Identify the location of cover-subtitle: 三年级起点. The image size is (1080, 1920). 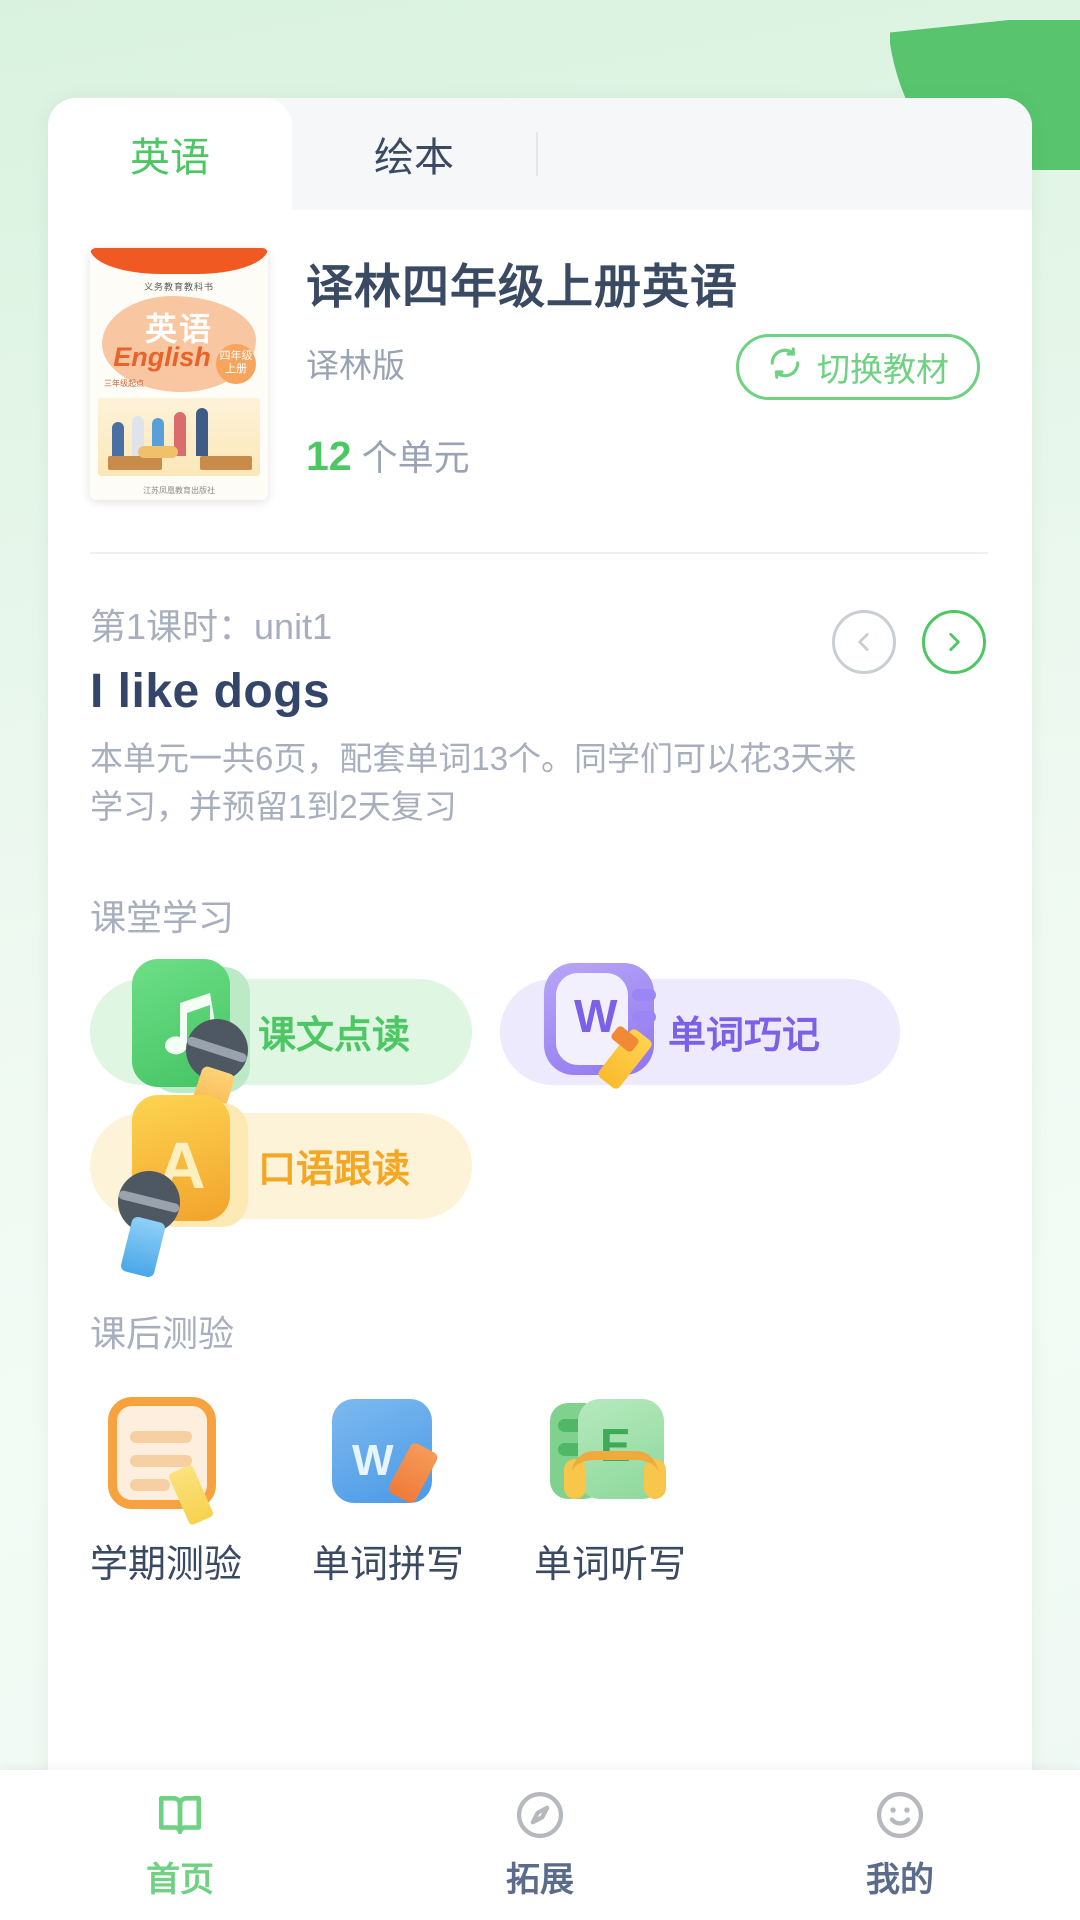
(124, 383).